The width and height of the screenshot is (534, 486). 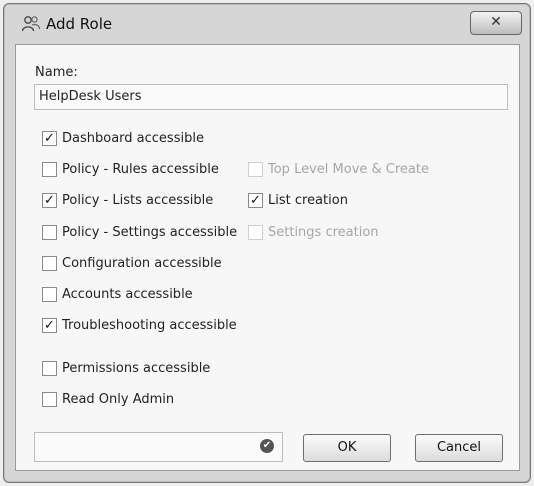 What do you see at coordinates (138, 200) in the screenshot?
I see `checkbox-label: Policy - Lists accessible` at bounding box center [138, 200].